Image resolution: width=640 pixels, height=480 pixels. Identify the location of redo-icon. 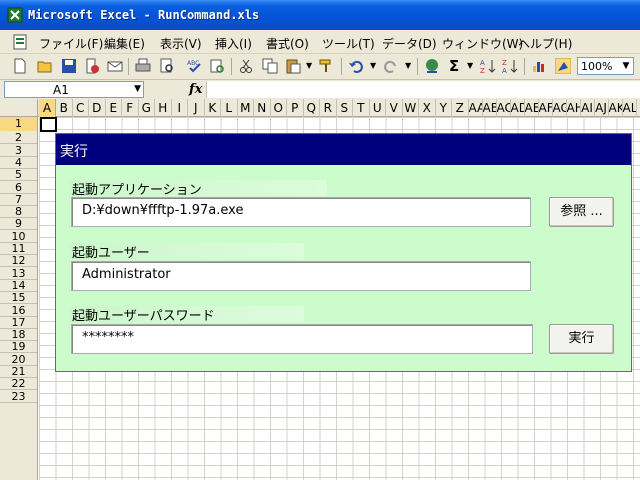
(391, 66).